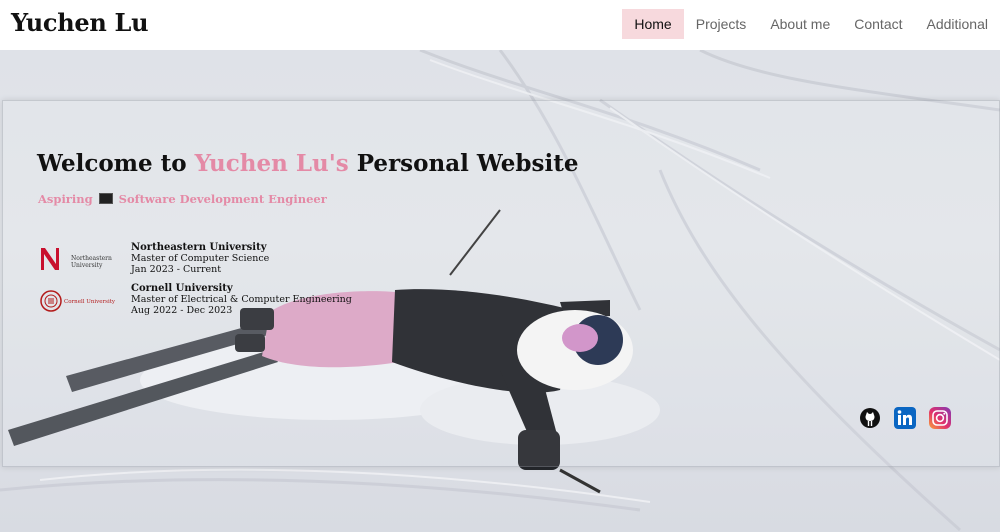 This screenshot has width=1000, height=532. What do you see at coordinates (65, 199) in the screenshot?
I see `subtitle-prefix: Aspiring` at bounding box center [65, 199].